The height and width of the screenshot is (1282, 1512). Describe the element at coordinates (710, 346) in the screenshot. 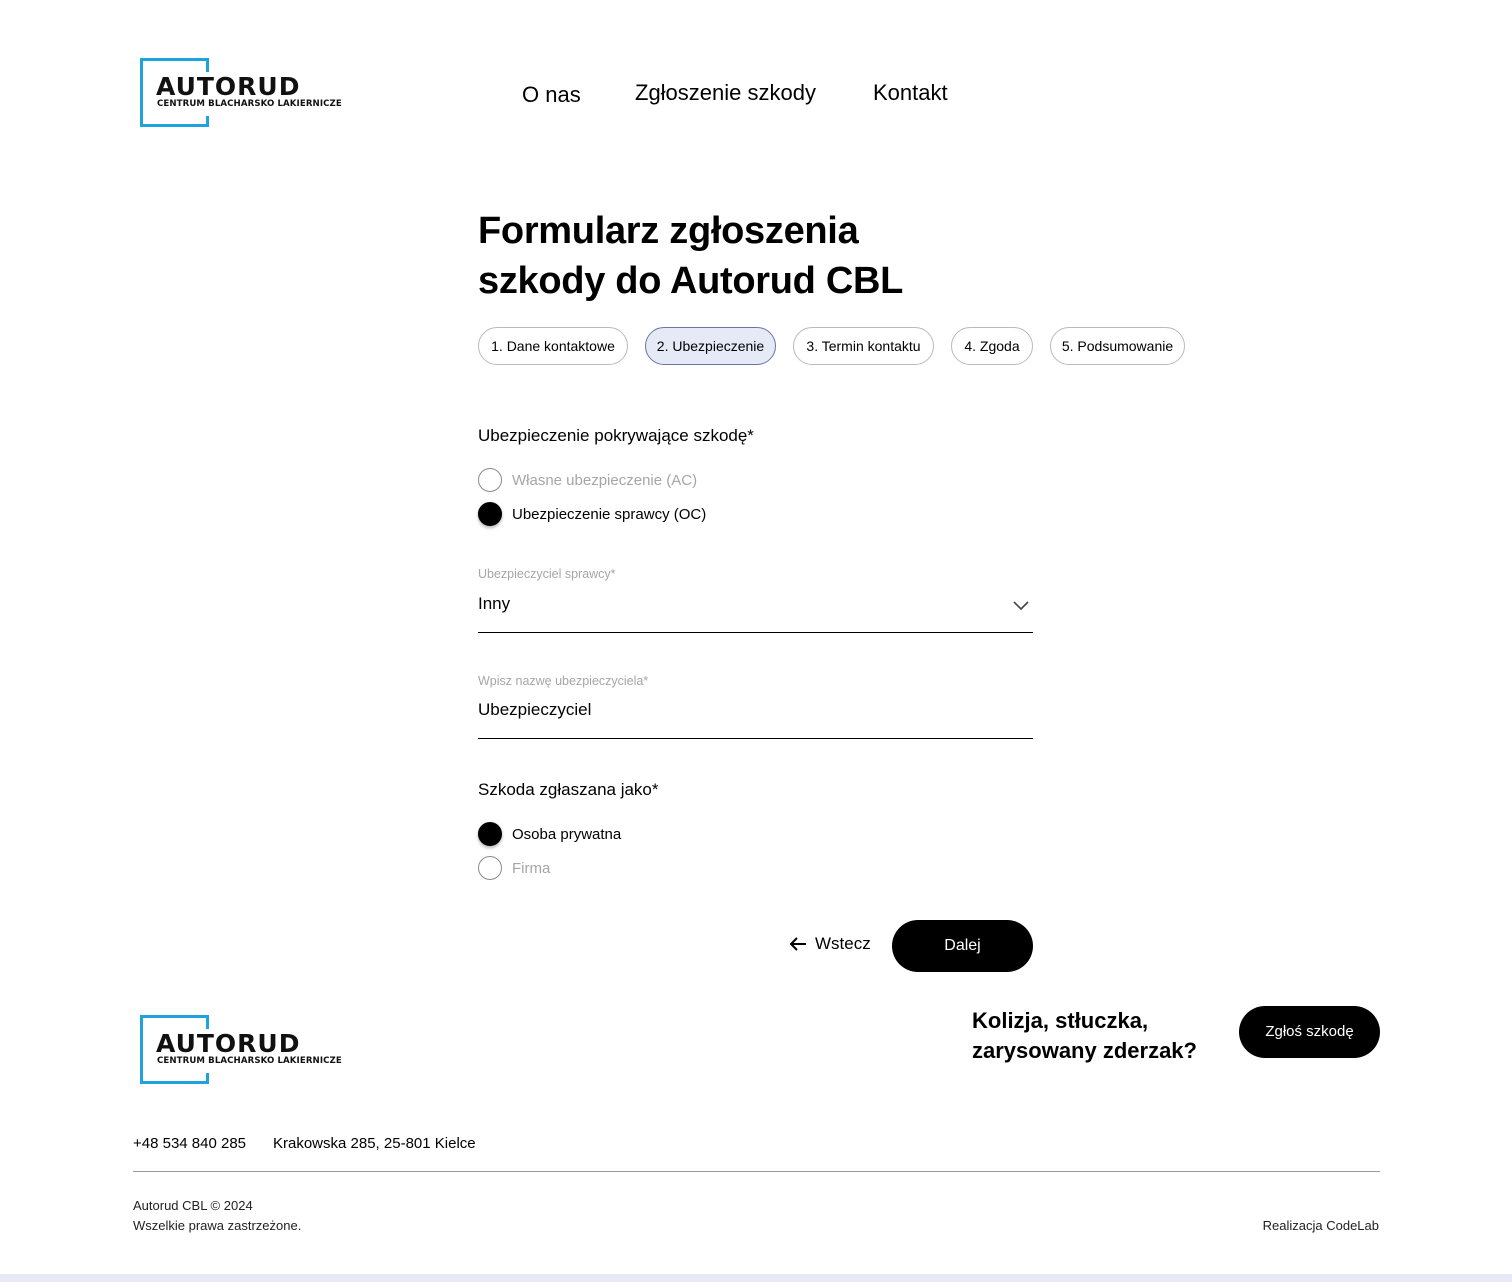

I see `step-ubezpieczenie: 2. Ubezpieczenie` at that location.